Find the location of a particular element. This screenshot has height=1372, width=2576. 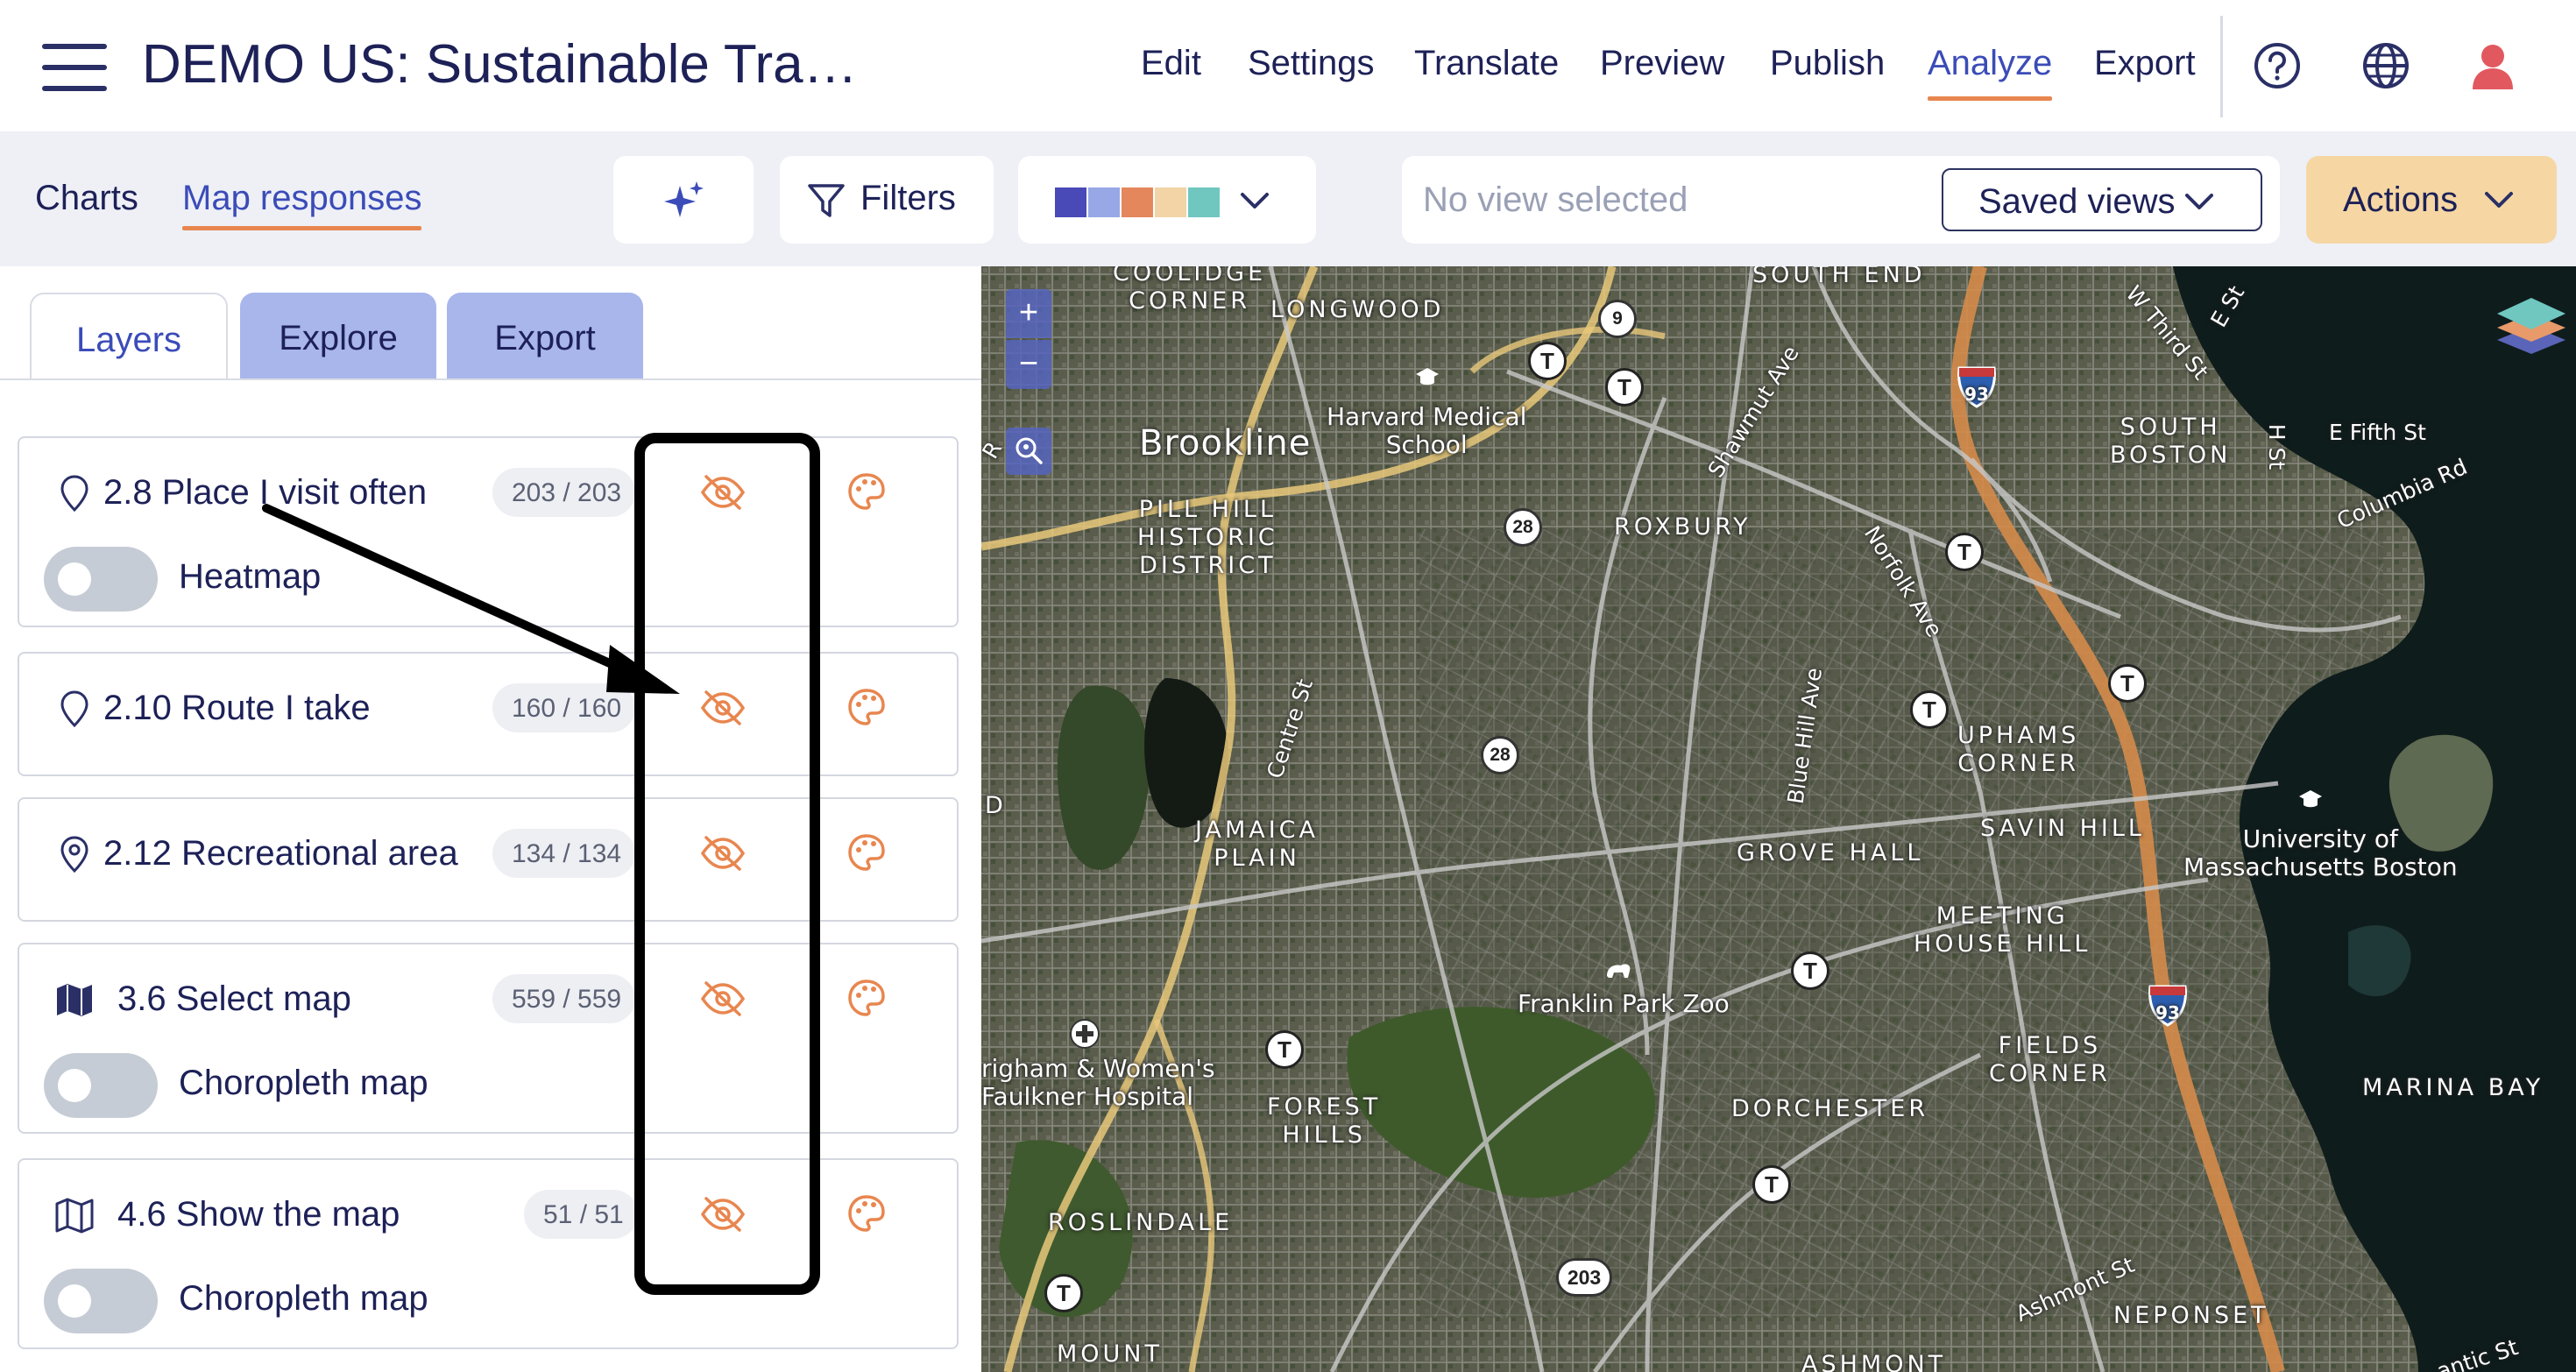

tab-explore: Explore is located at coordinates (338, 337).